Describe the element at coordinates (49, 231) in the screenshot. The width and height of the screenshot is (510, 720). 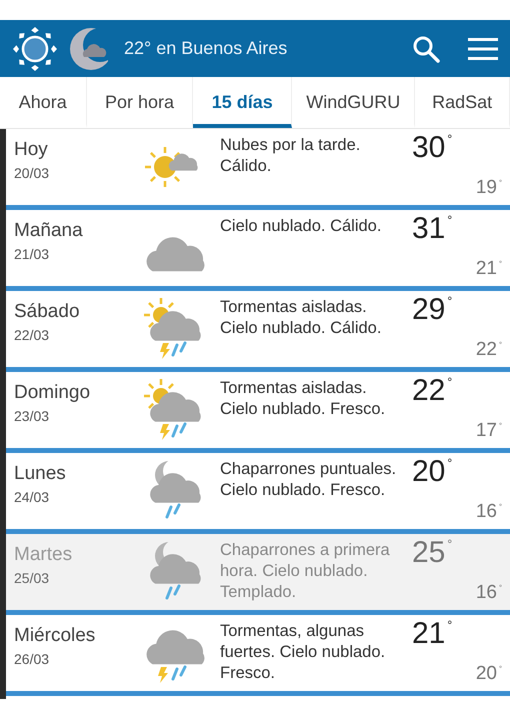
I see `day-name: Mañana` at that location.